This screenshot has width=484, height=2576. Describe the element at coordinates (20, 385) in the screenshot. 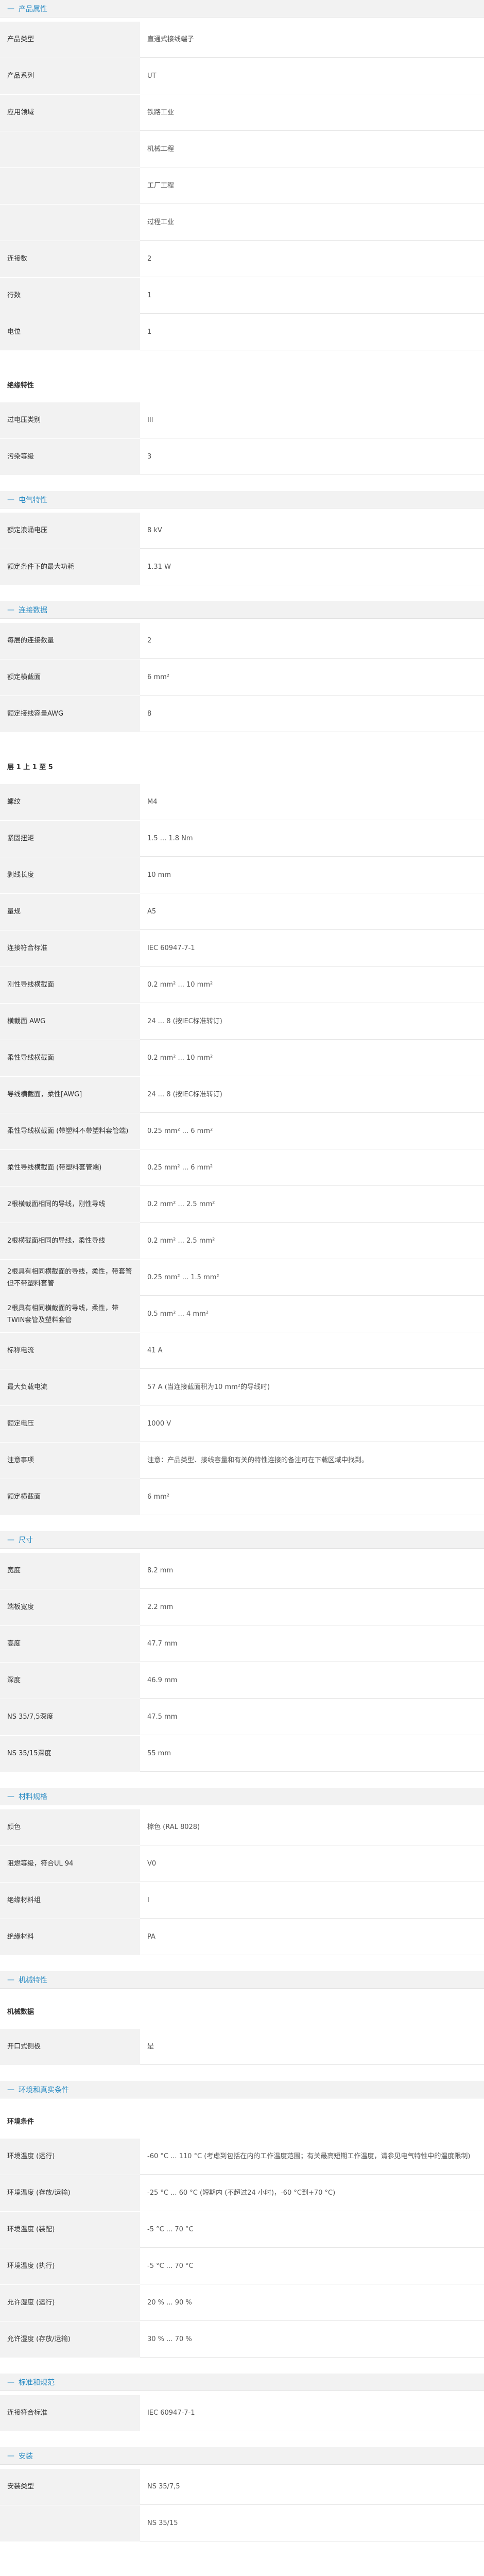

I see `subsection-title: 绝缘特性` at that location.